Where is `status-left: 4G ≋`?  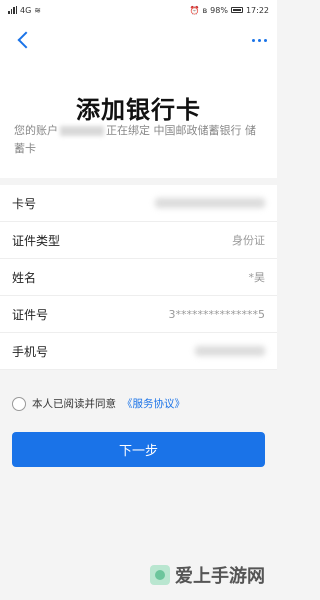
status-left: 4G ≋ is located at coordinates (24, 10).